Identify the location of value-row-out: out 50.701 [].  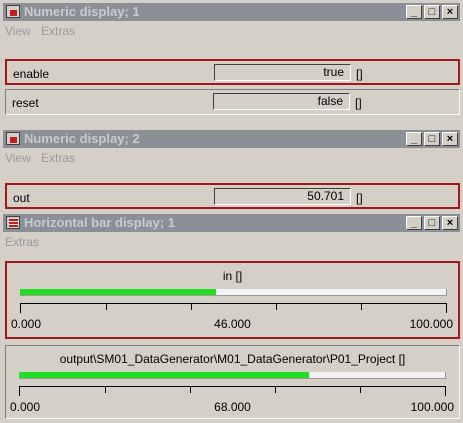
(232, 196).